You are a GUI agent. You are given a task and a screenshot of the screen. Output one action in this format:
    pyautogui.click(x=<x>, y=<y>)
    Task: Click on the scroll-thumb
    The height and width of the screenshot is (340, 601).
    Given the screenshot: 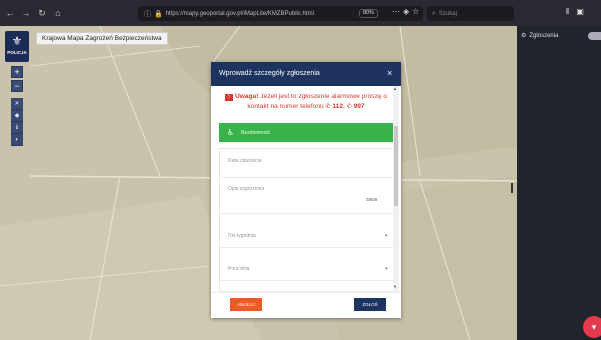 What is the action you would take?
    pyautogui.click(x=396, y=166)
    